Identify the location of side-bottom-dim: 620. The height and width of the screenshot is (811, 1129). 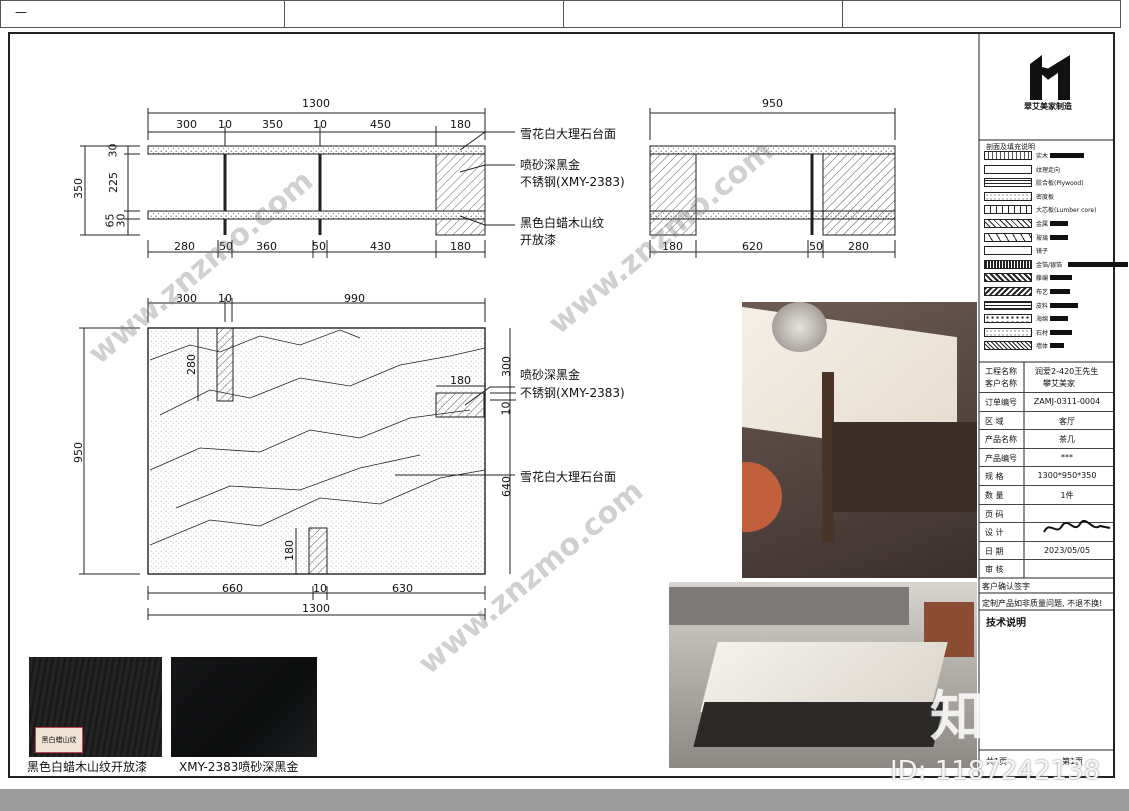
(752, 246).